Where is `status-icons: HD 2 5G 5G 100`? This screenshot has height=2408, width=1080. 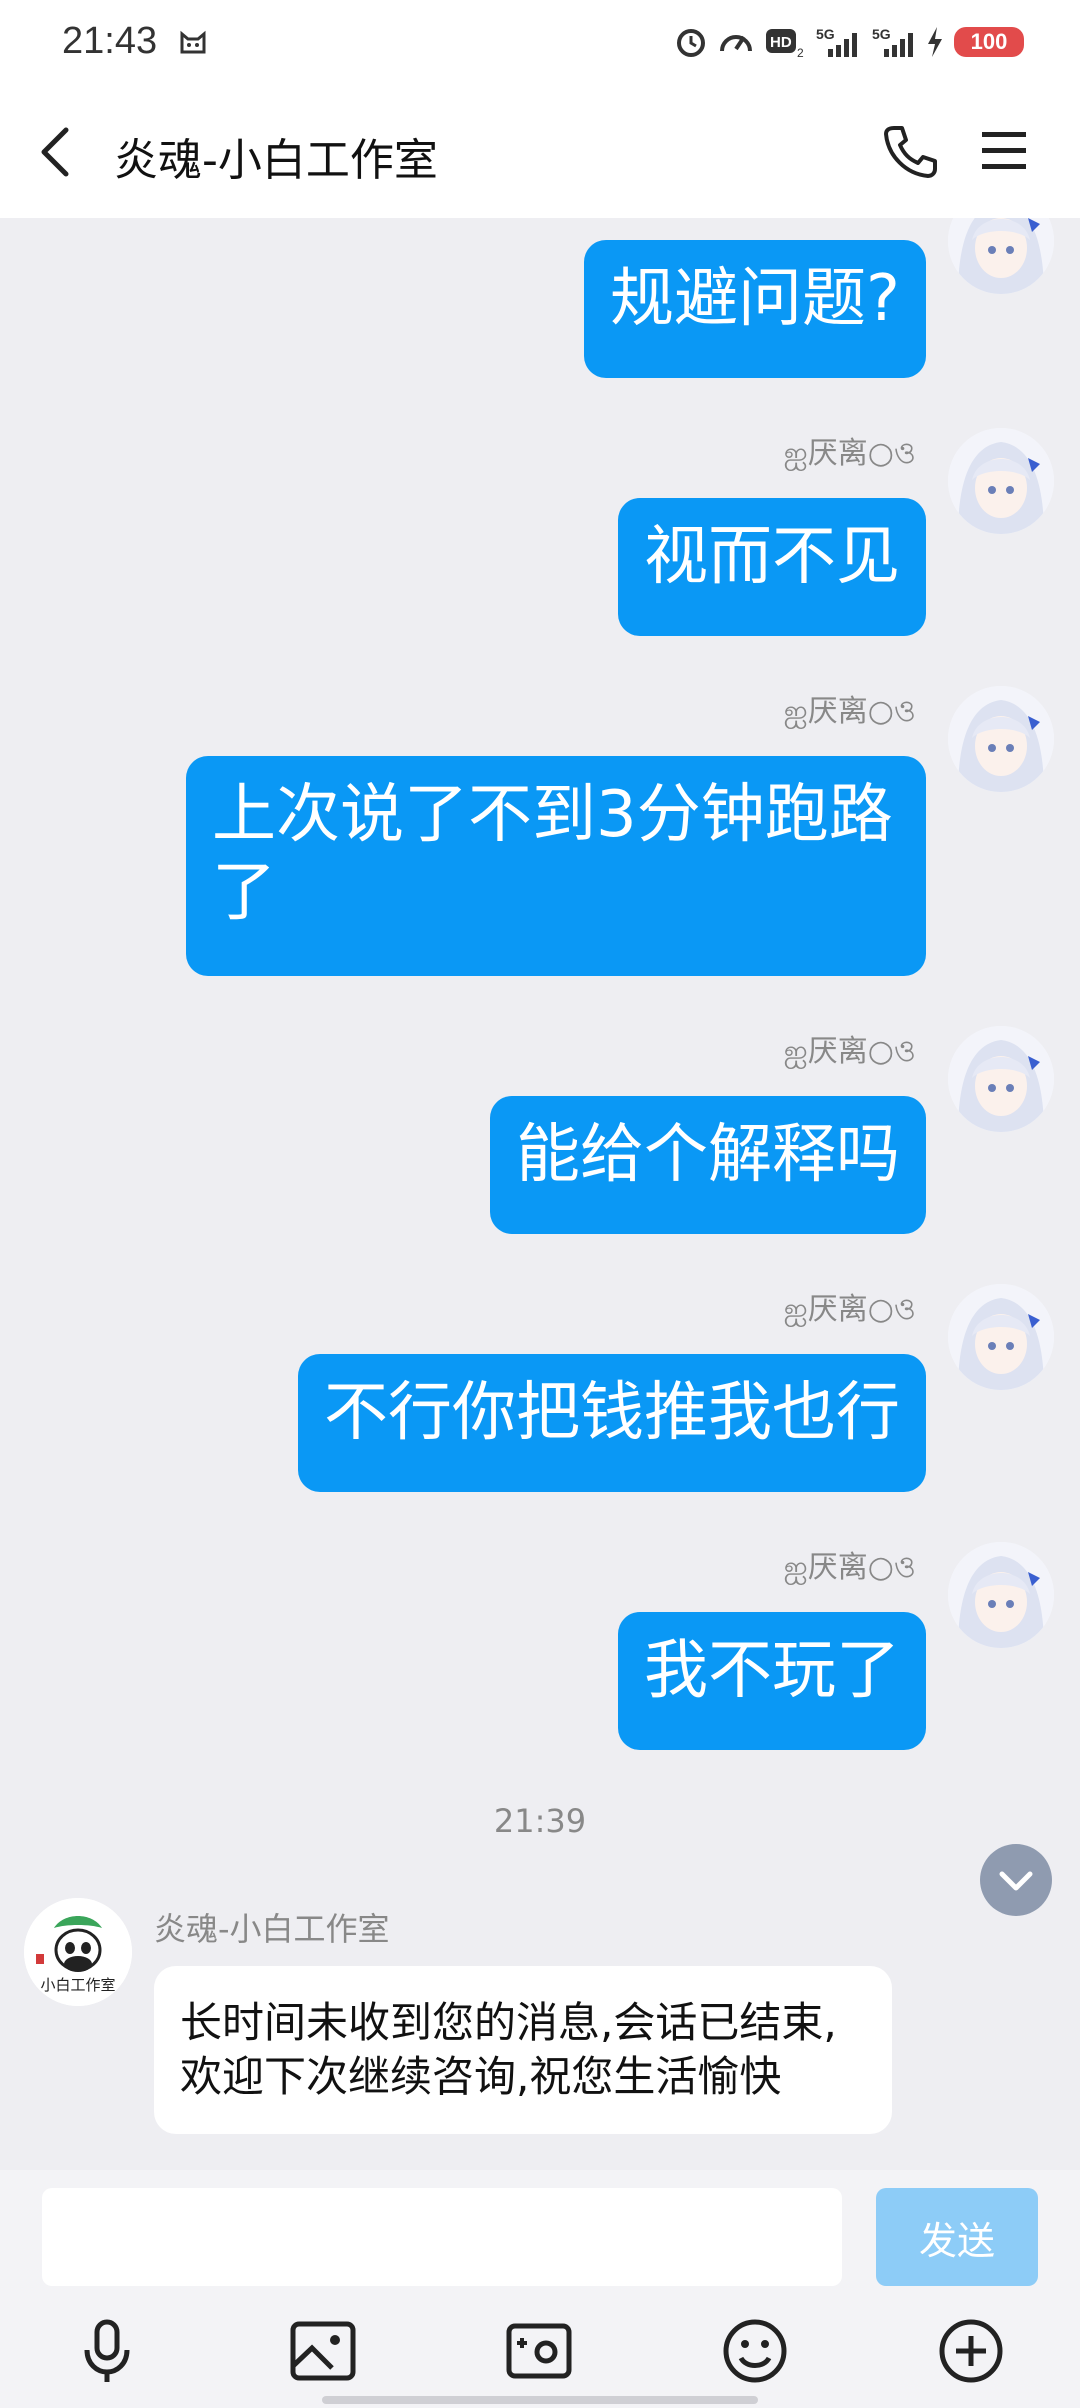
status-icons: HD 2 5G 5G 100 is located at coordinates (849, 42).